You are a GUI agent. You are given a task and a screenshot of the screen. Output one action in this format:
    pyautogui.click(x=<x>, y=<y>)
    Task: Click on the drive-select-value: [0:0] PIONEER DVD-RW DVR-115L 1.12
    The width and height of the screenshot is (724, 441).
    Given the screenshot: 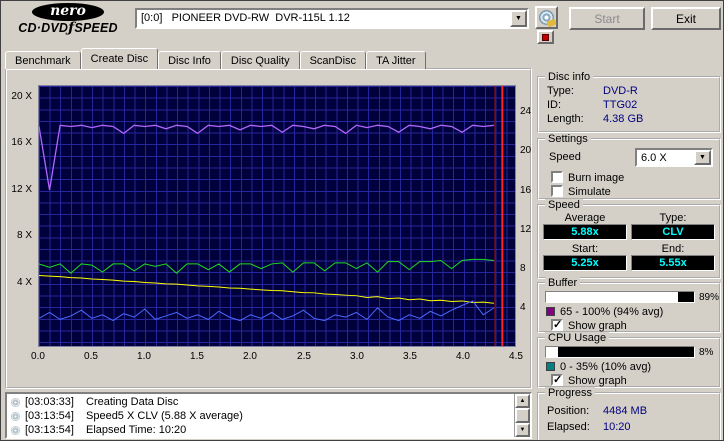 What is the action you would take?
    pyautogui.click(x=245, y=18)
    